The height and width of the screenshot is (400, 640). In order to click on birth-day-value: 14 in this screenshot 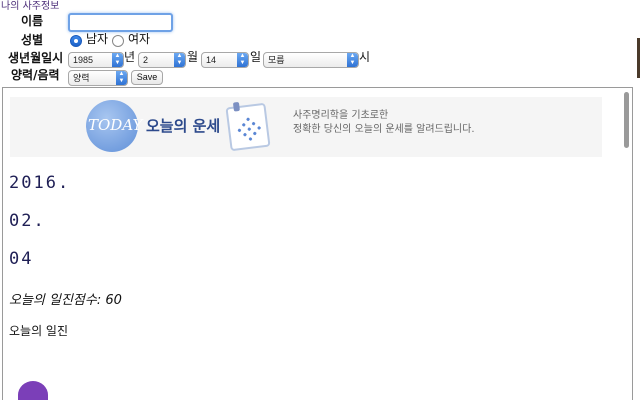, I will do `click(211, 60)`.